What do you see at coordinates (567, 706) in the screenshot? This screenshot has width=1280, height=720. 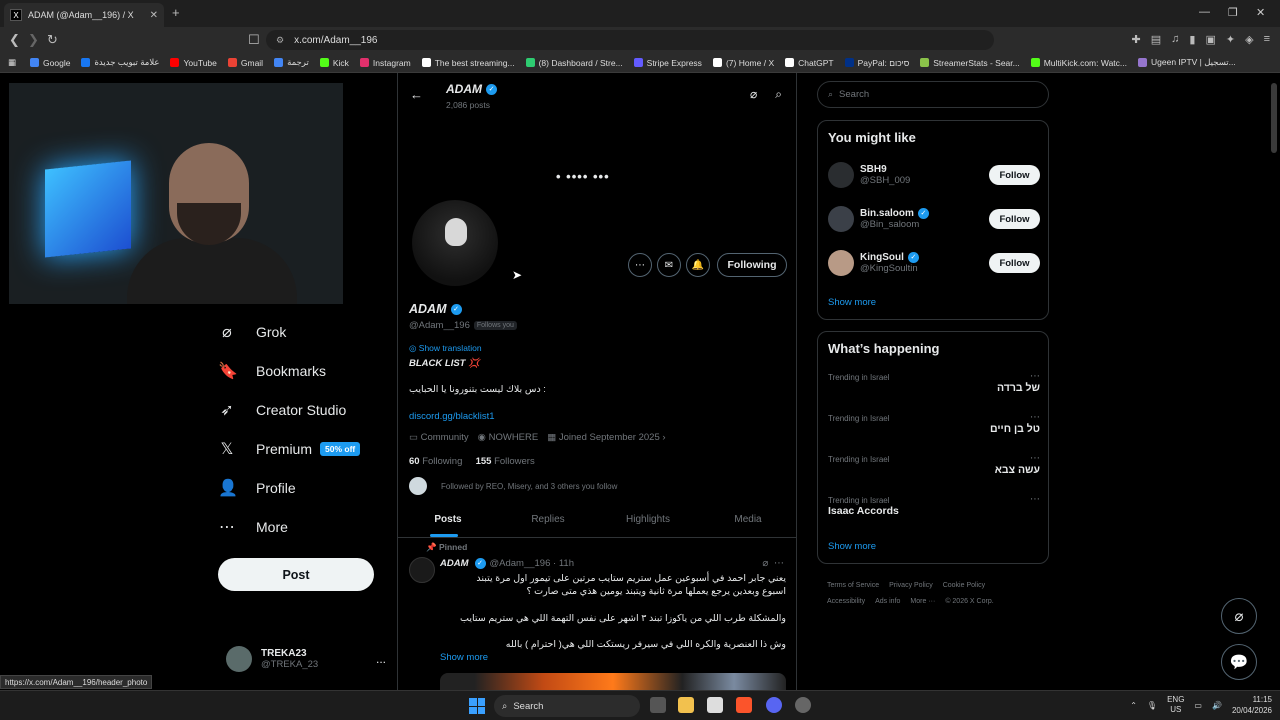 I see `taskbar-search: ⌕ Search` at bounding box center [567, 706].